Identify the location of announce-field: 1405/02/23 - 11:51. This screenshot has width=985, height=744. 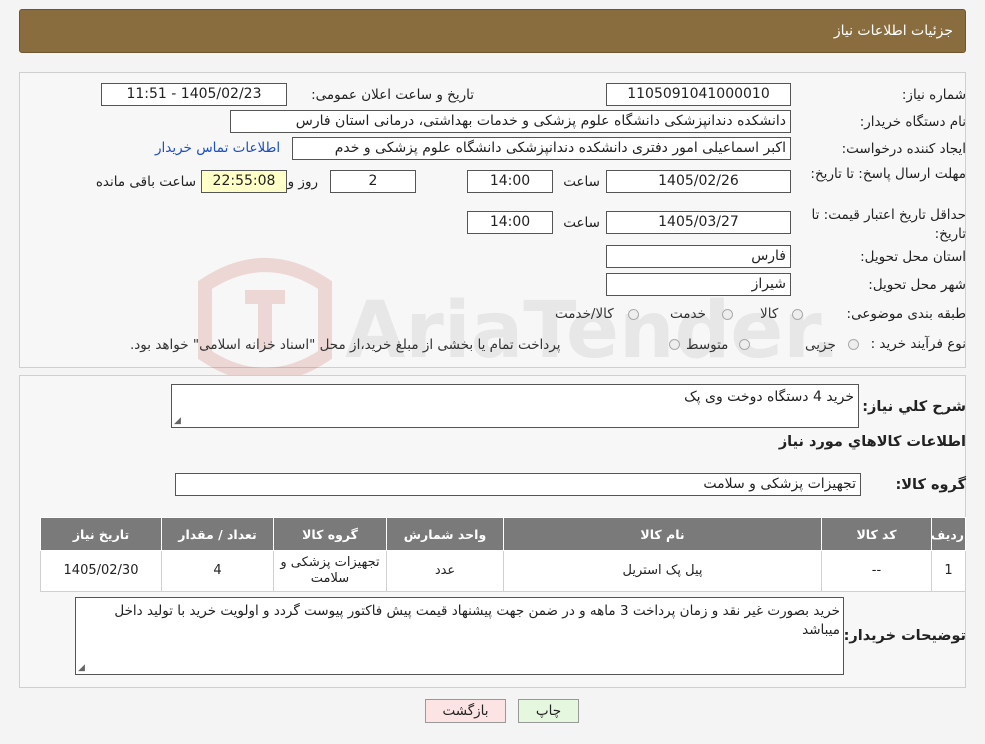
(194, 94).